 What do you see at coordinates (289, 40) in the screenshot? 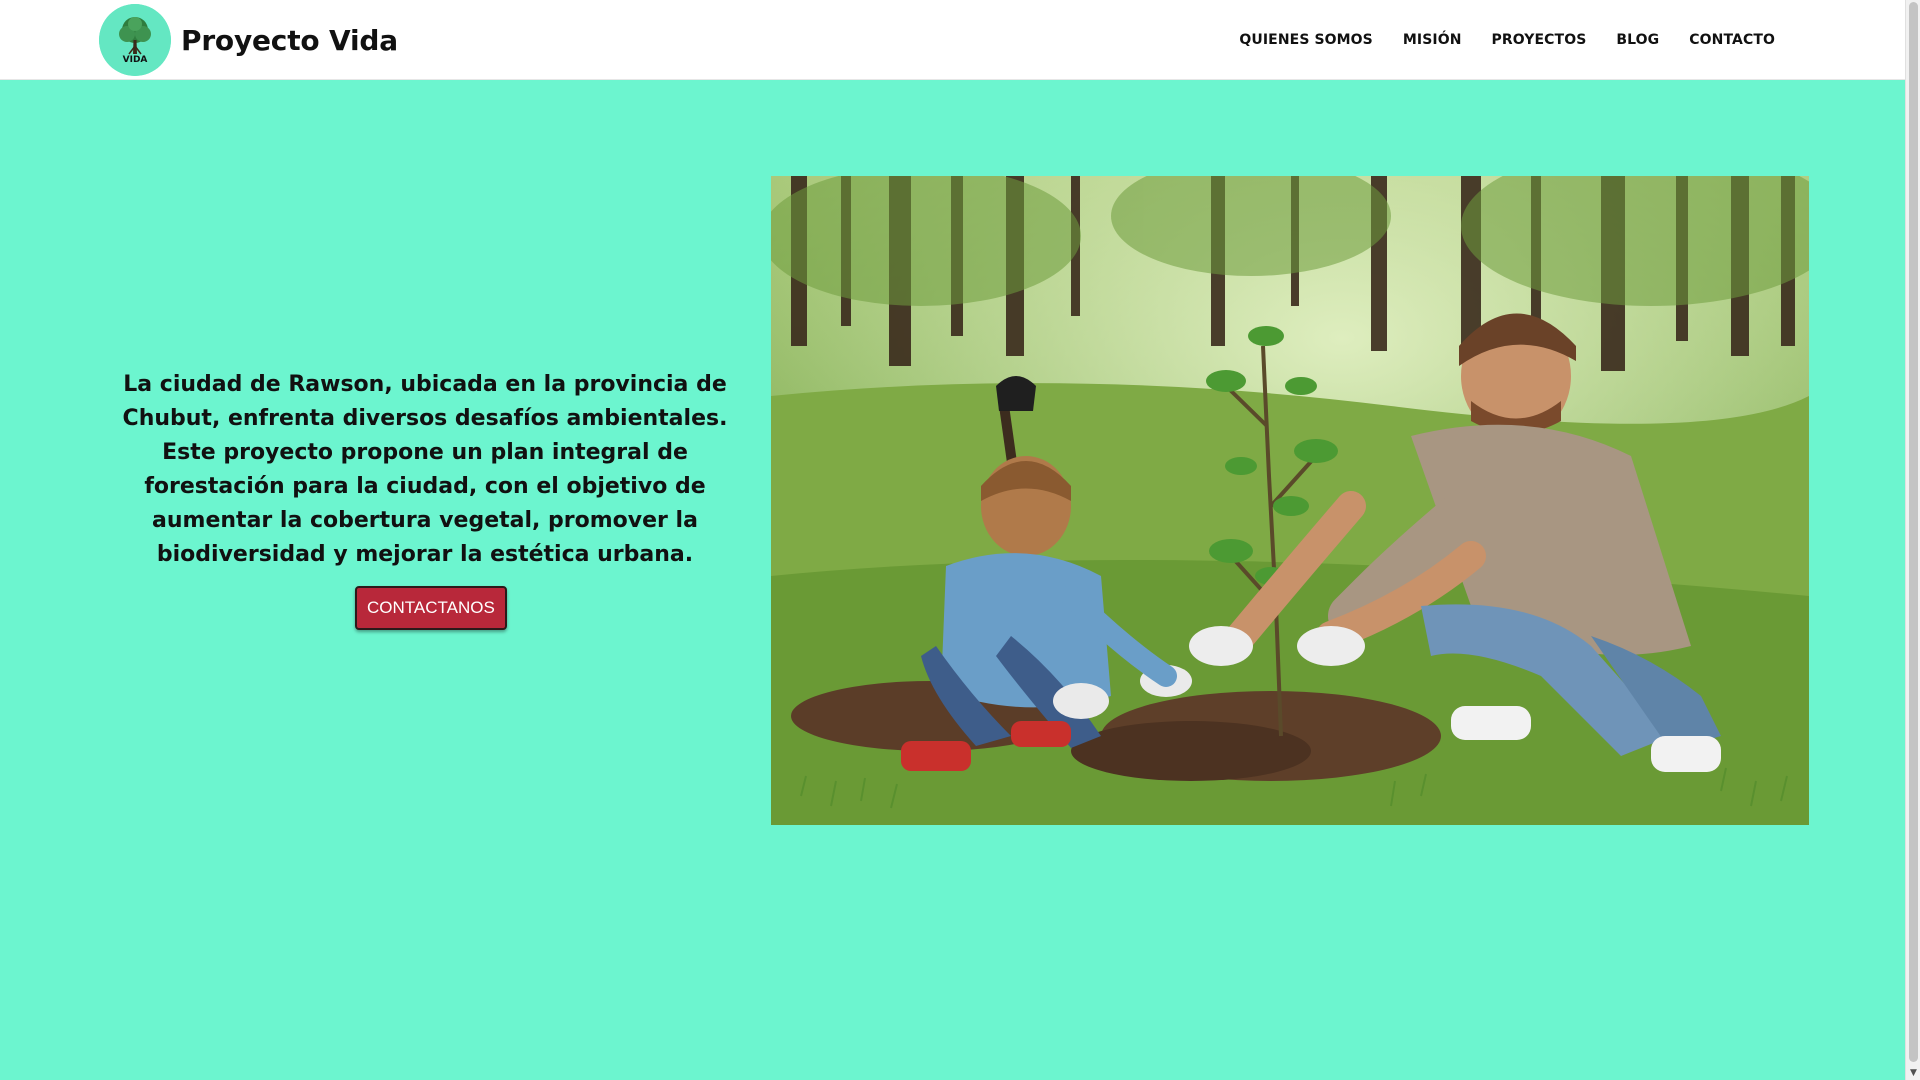
I see `brand-title: Proyecto Vida` at bounding box center [289, 40].